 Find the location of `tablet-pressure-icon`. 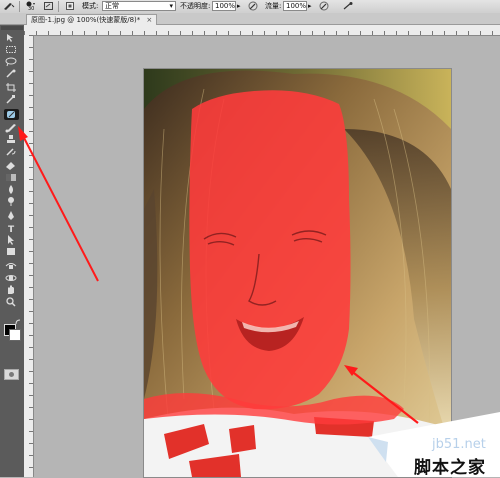

tablet-pressure-icon is located at coordinates (348, 6).